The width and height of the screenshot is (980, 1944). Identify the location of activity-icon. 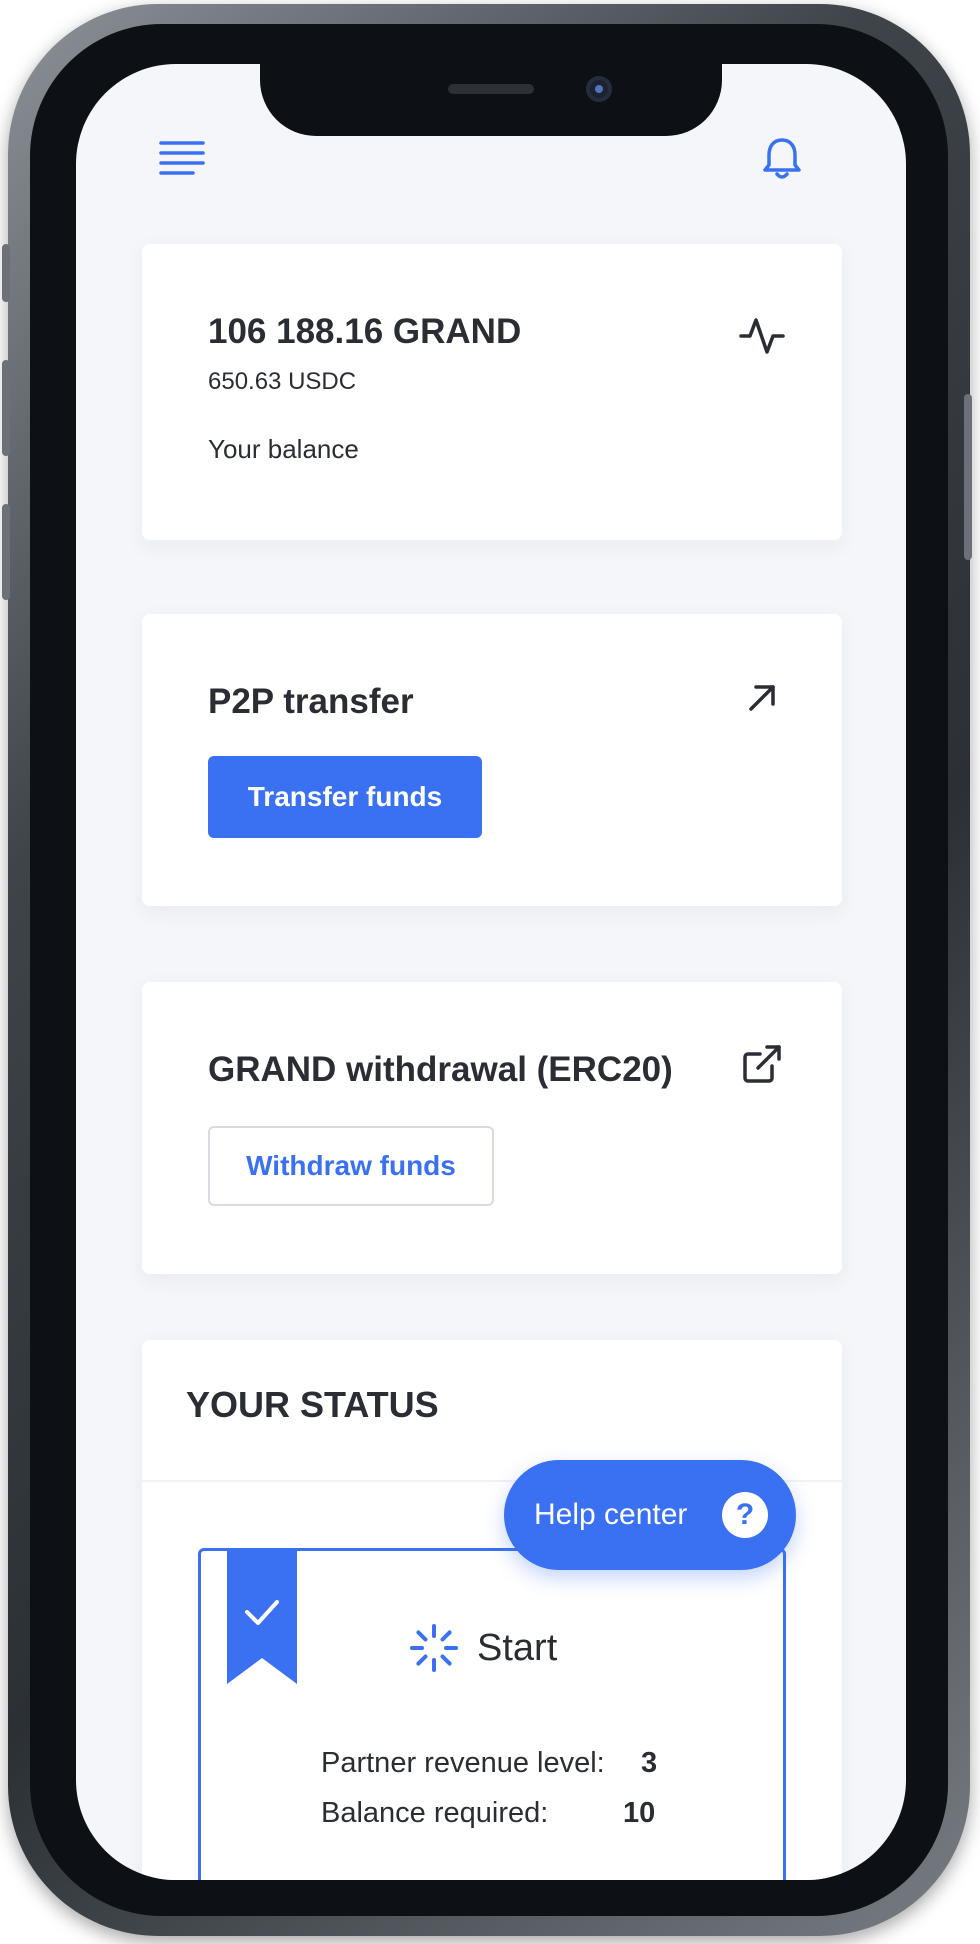
(762, 336).